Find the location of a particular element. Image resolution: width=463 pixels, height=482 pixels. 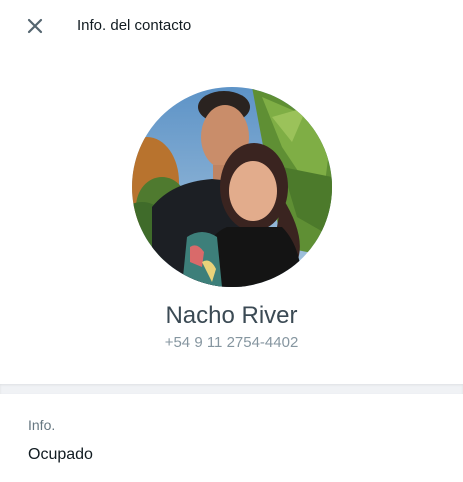

about-label: Info. is located at coordinates (42, 425).